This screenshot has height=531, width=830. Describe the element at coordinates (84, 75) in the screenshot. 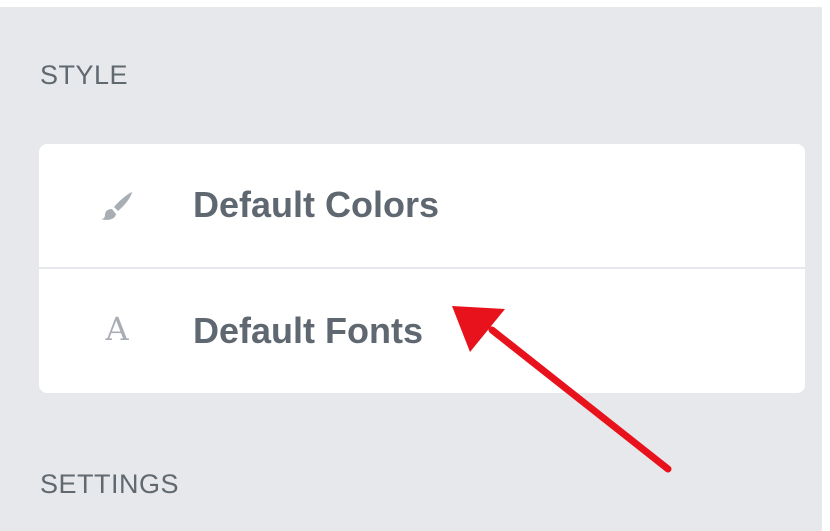

I see `section-title-style: STYLE` at that location.